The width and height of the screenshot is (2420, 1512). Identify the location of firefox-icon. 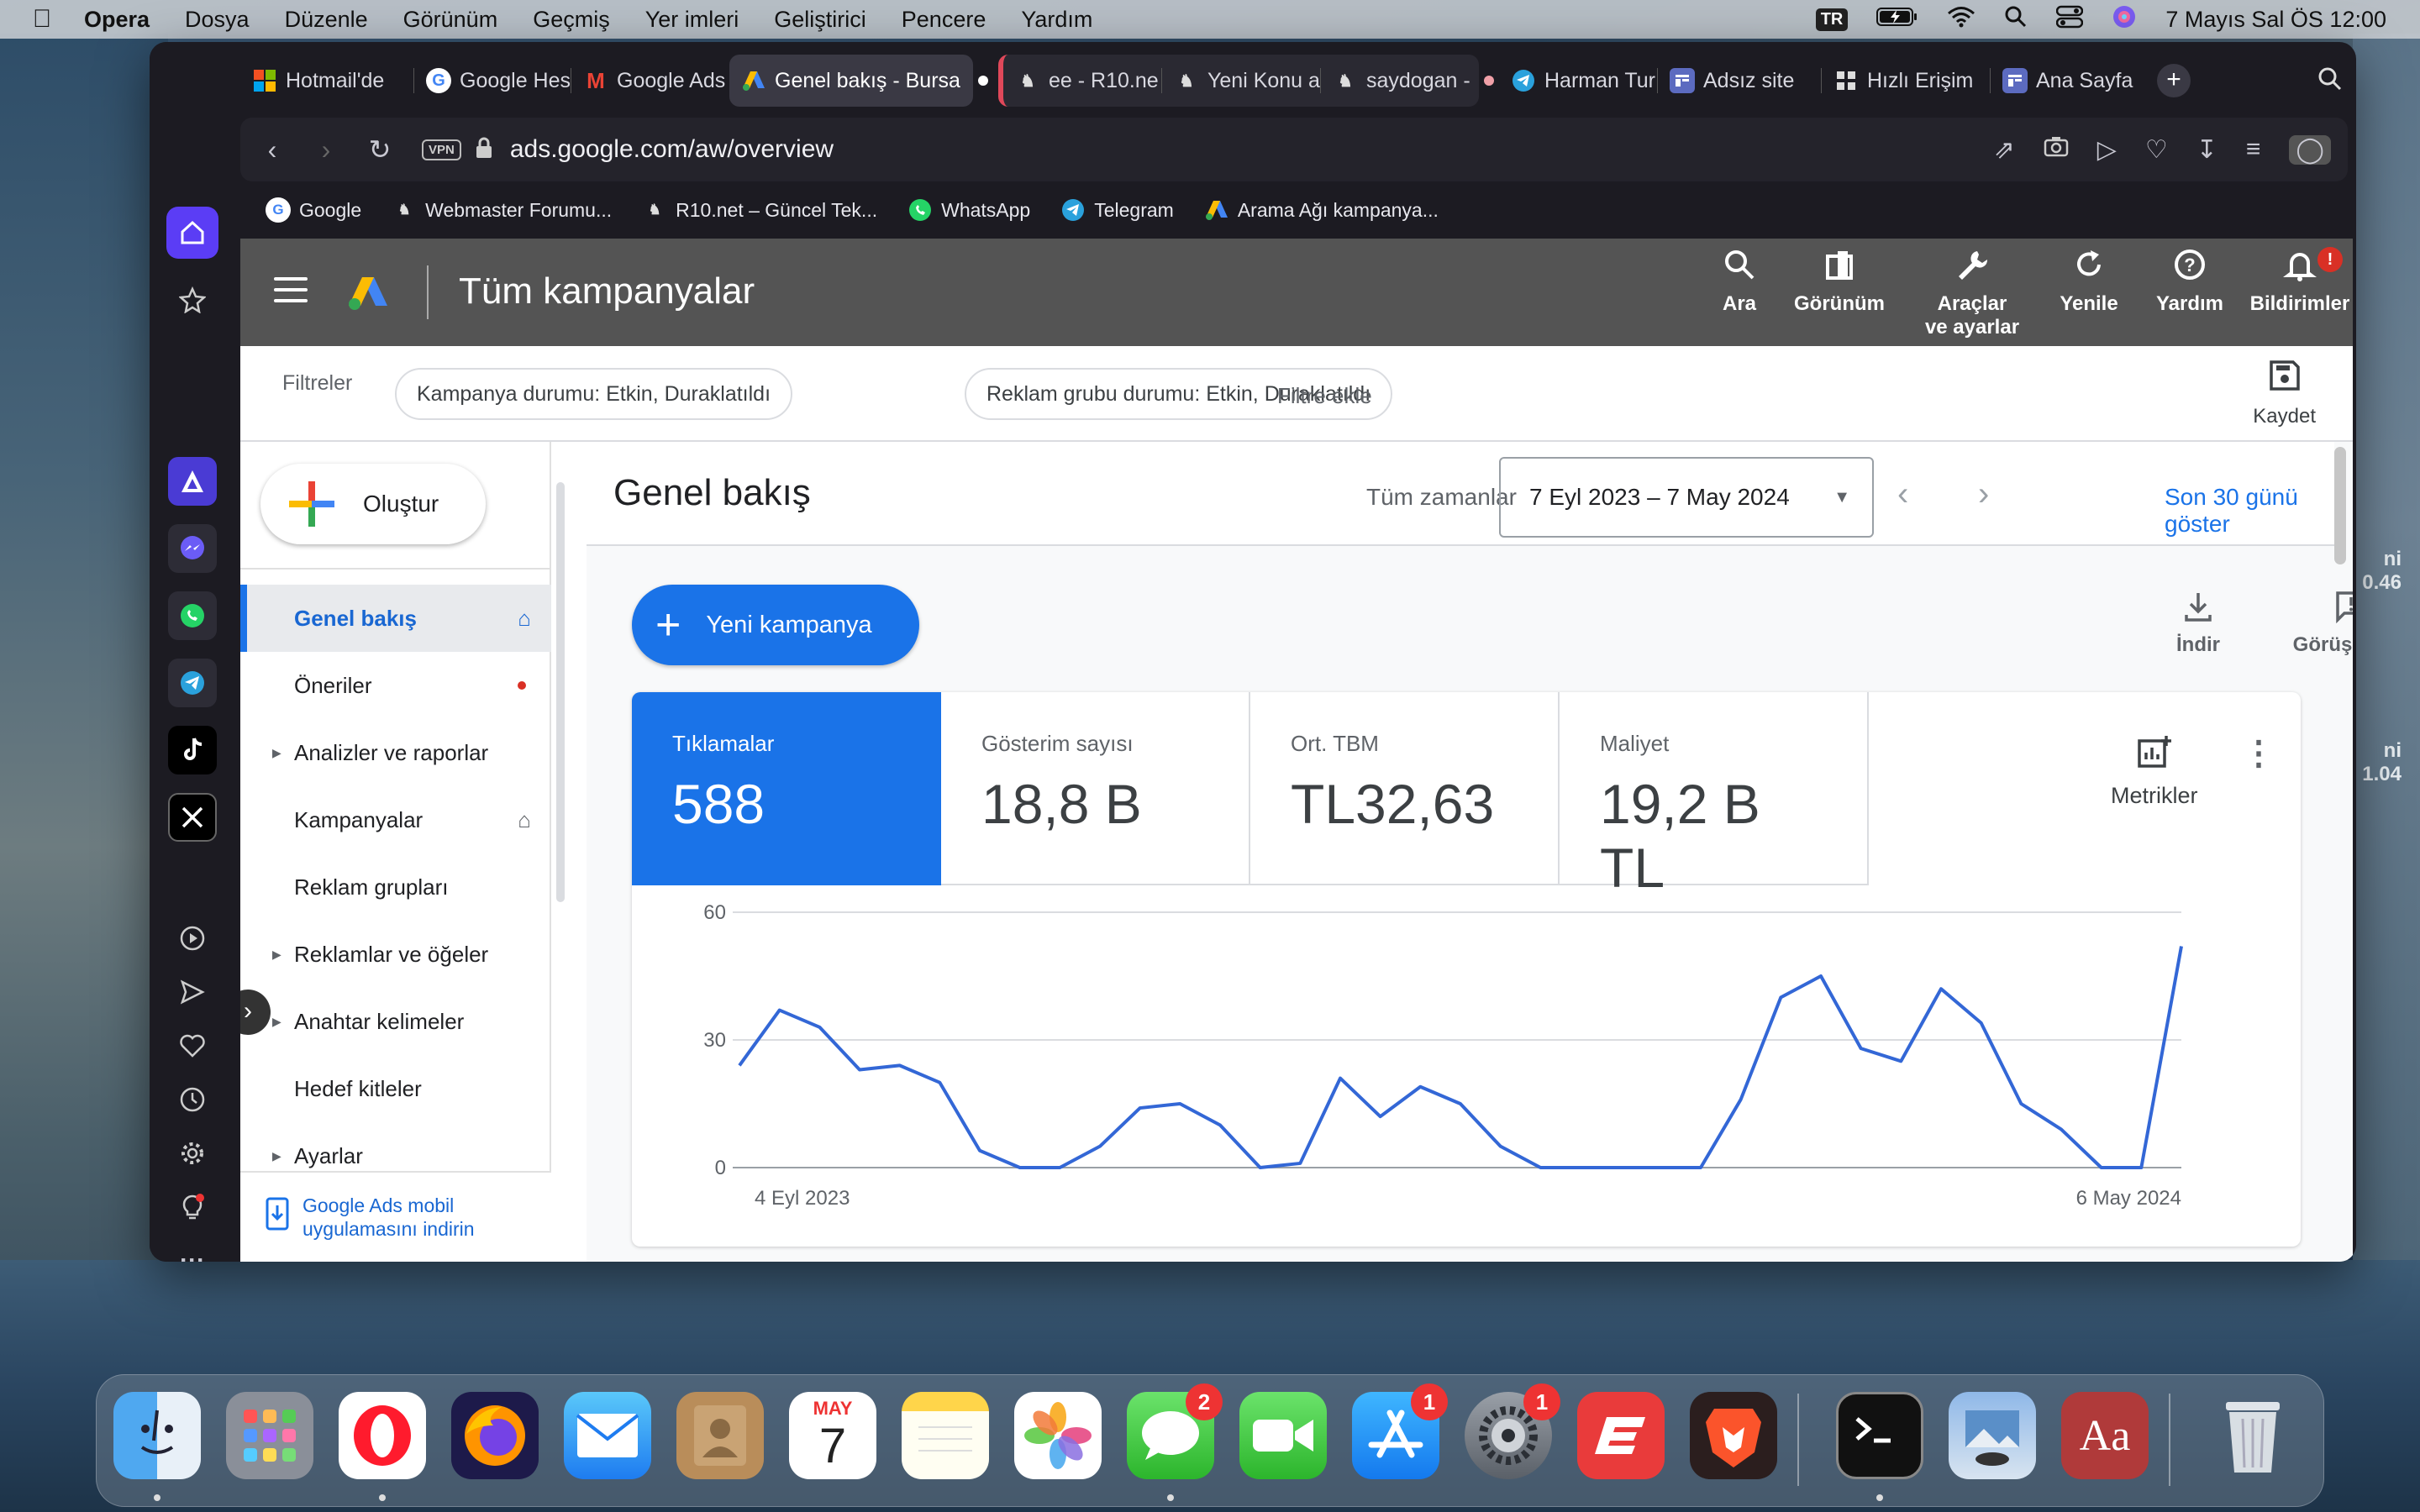
(495, 1435).